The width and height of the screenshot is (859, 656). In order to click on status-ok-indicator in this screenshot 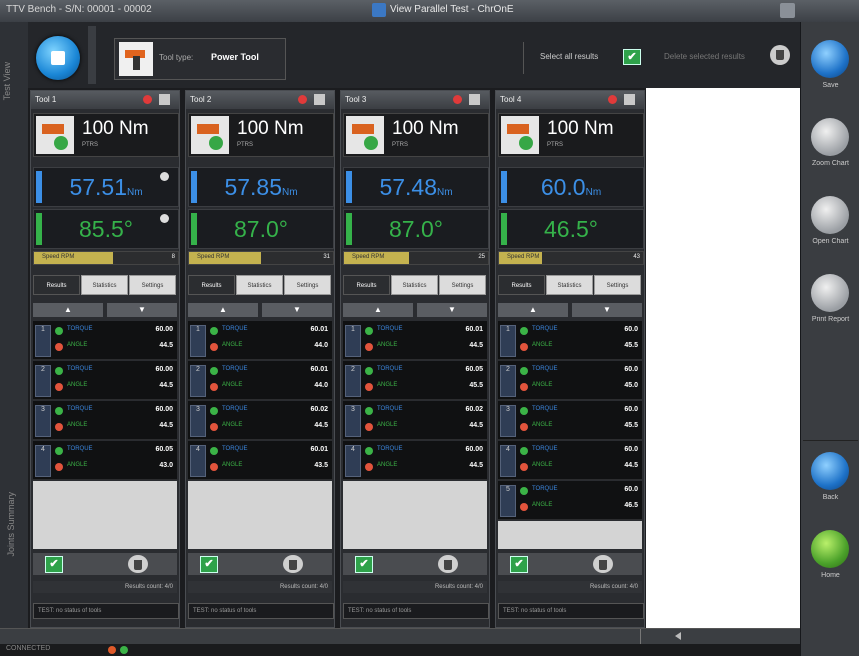, I will do `click(124, 650)`.